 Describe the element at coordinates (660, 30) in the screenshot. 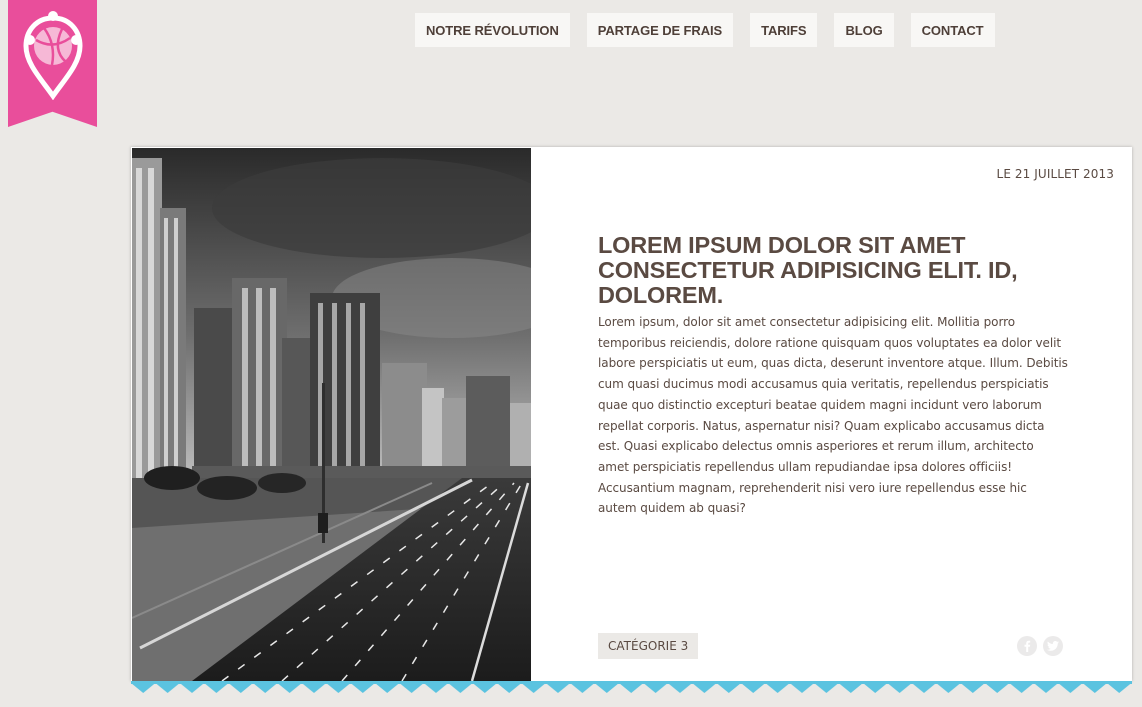

I see `nav-item-partage-de-frais: PARTAGE DE FRAIS` at that location.